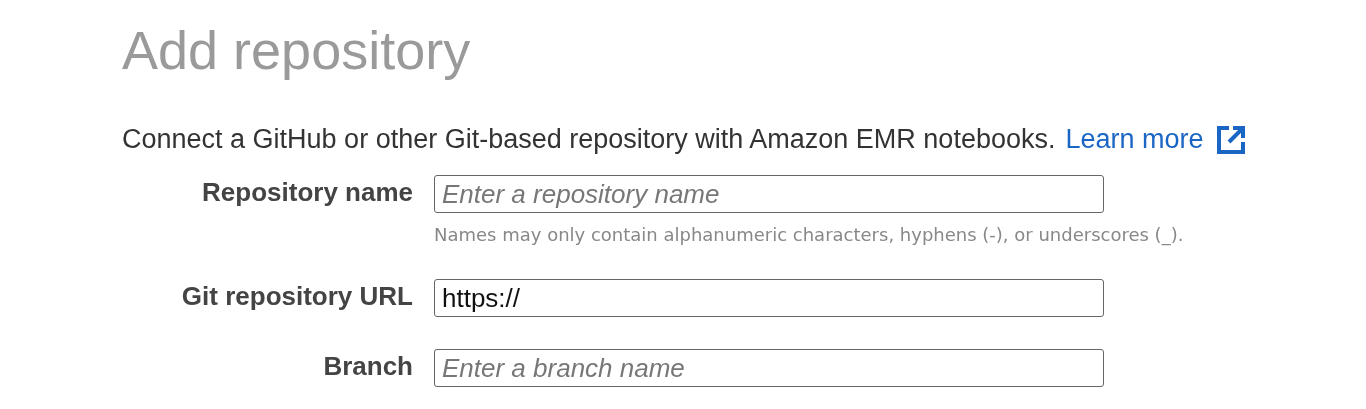 This screenshot has height=409, width=1366. I want to click on learn-more-link: Learn more, so click(1134, 139).